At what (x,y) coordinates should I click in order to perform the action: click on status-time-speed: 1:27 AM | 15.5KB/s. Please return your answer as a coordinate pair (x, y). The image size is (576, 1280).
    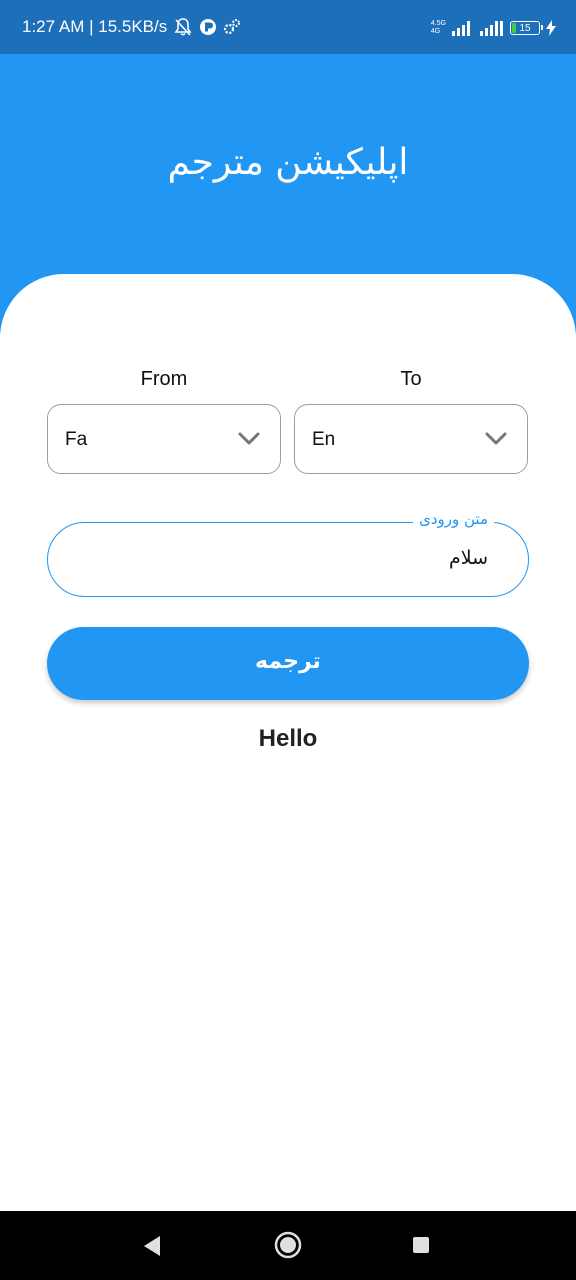
    Looking at the image, I should click on (95, 26).